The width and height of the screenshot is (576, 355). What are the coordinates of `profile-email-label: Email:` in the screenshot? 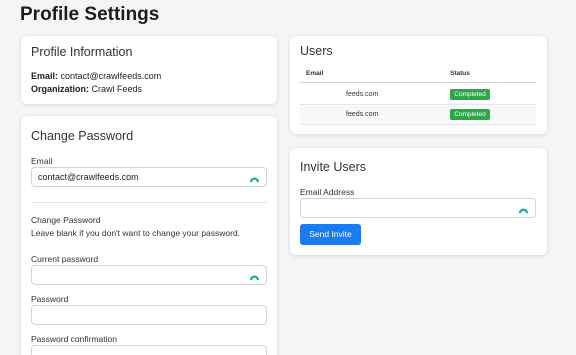 It's located at (45, 76).